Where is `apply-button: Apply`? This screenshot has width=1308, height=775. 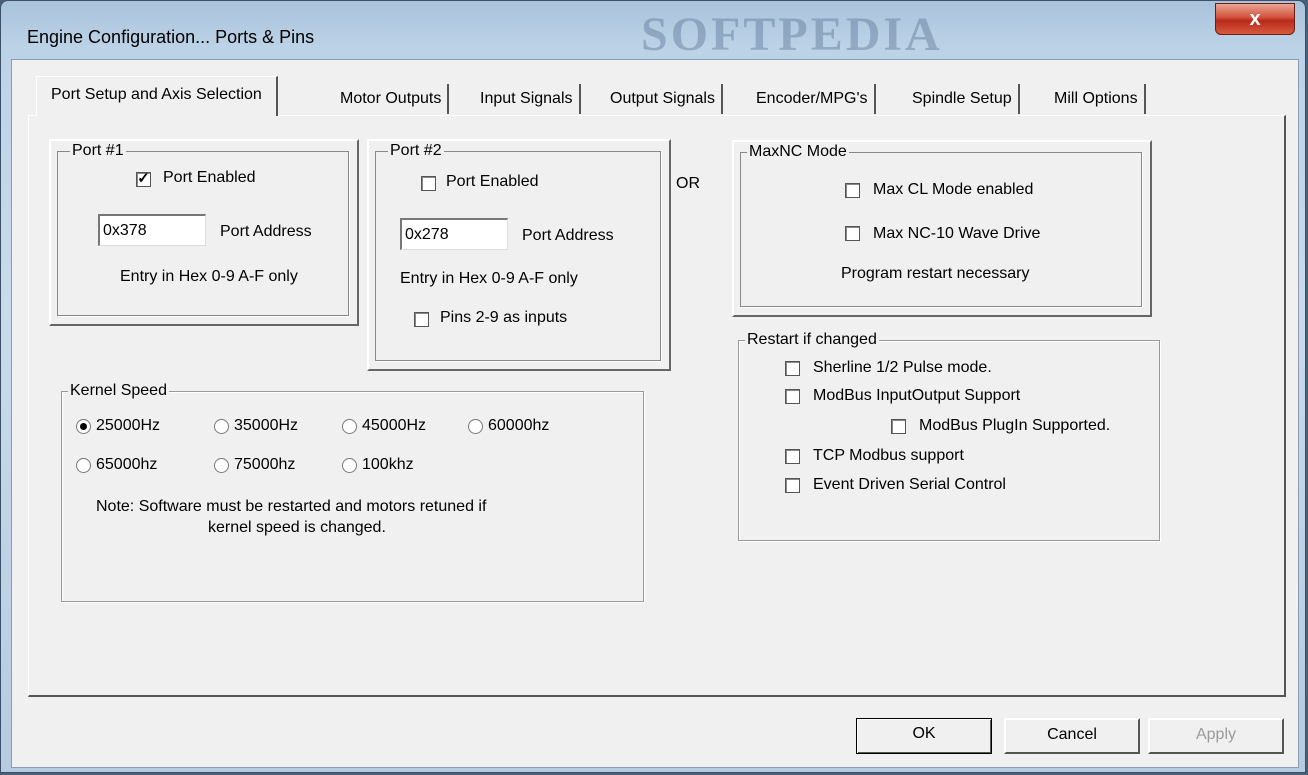 apply-button: Apply is located at coordinates (1216, 736).